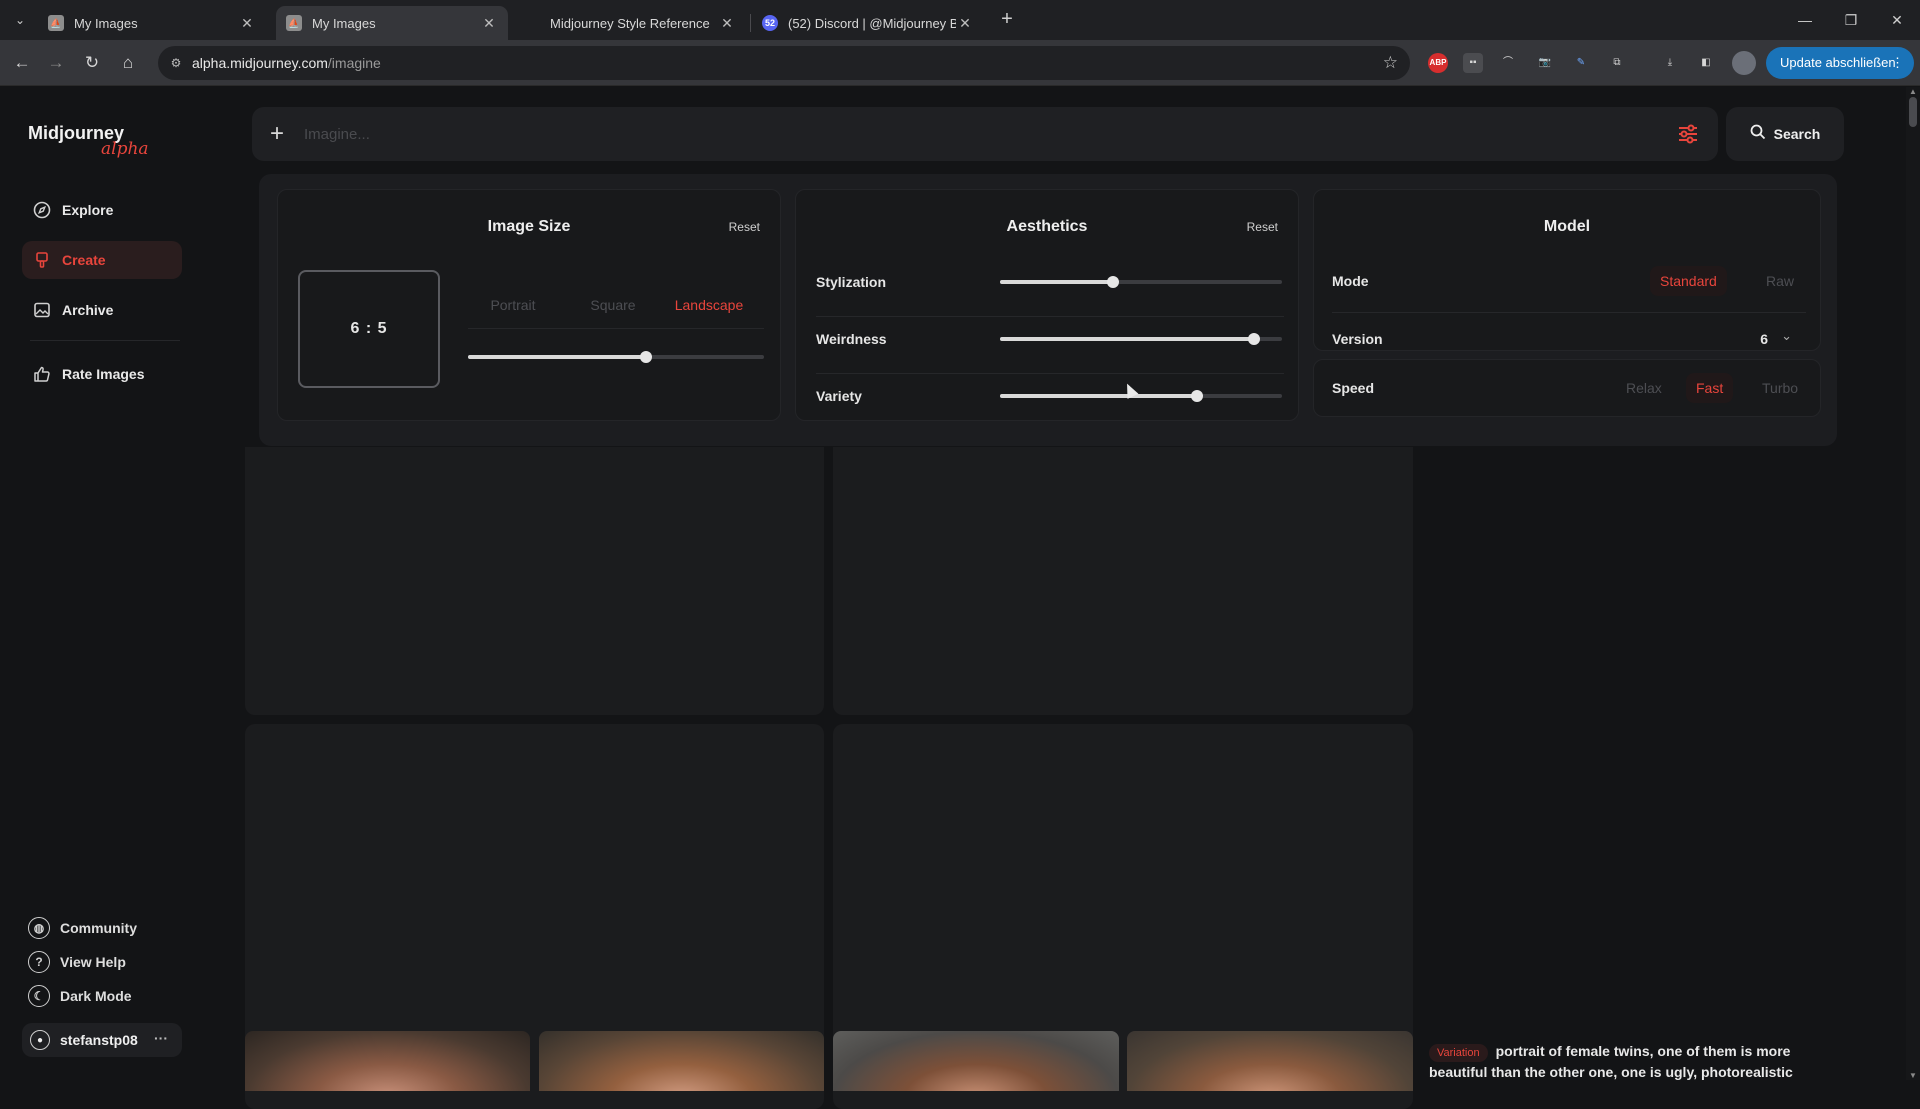 This screenshot has width=1920, height=1109. I want to click on puzzle-icon: ⧉, so click(1617, 63).